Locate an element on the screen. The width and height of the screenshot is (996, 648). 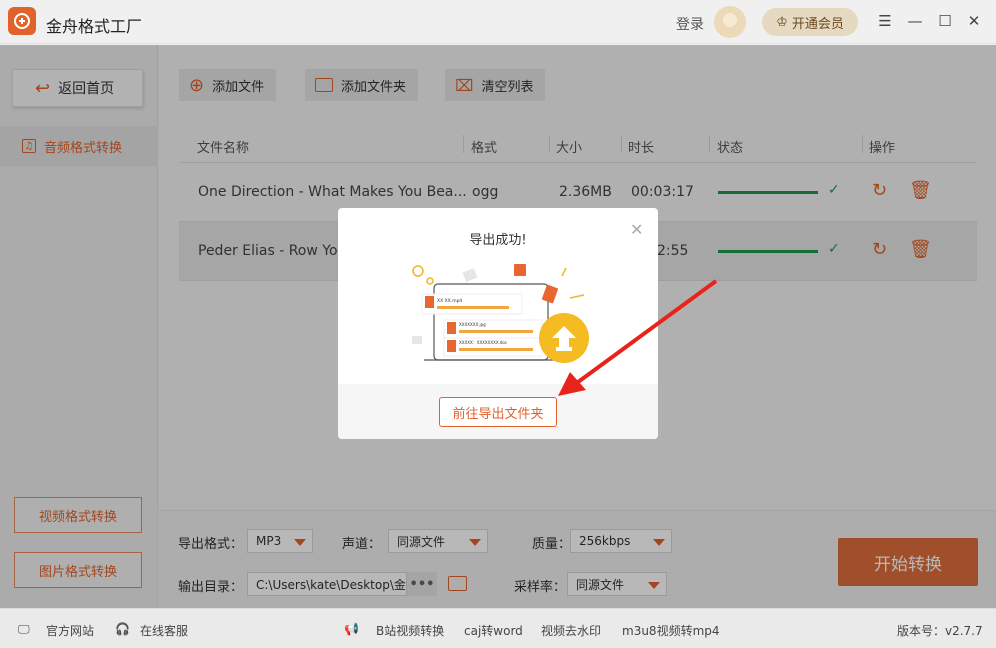
close-icon: ✕ is located at coordinates (974, 21).